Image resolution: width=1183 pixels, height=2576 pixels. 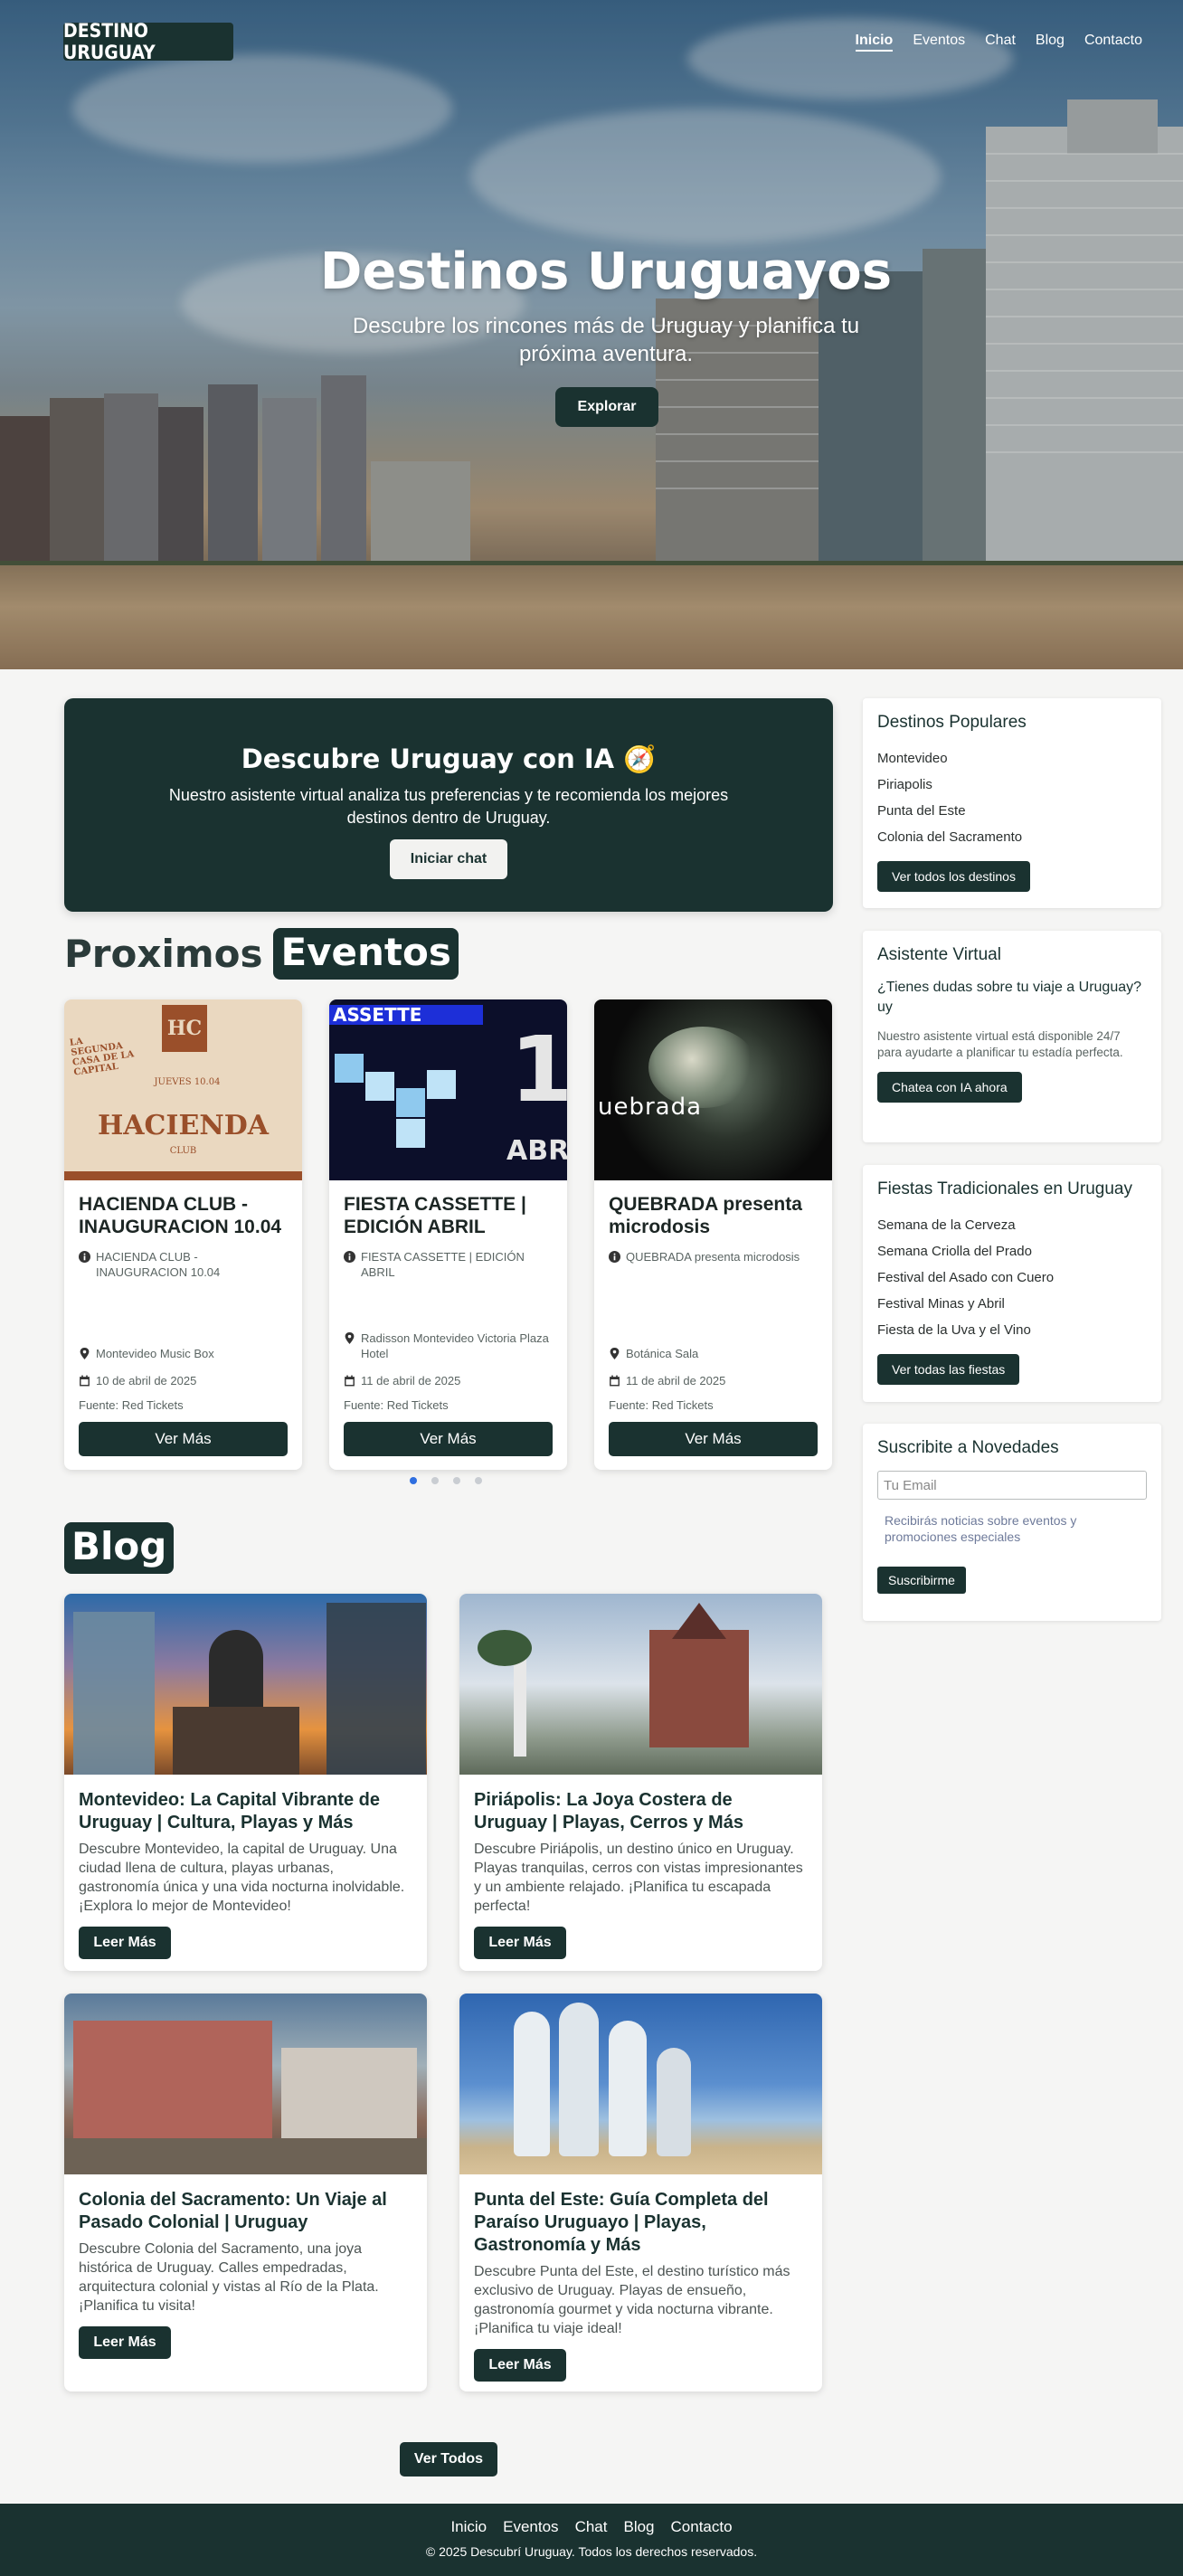 I want to click on event-venue-text: Montevideo Music Box, so click(x=155, y=1354).